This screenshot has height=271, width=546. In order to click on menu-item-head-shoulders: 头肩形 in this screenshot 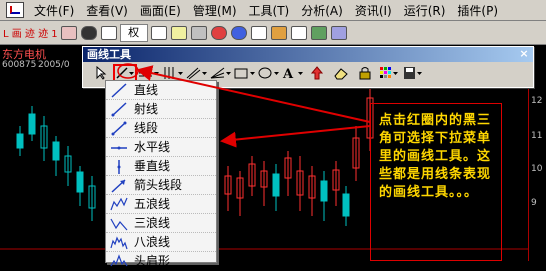, I will do `click(161, 261)`.